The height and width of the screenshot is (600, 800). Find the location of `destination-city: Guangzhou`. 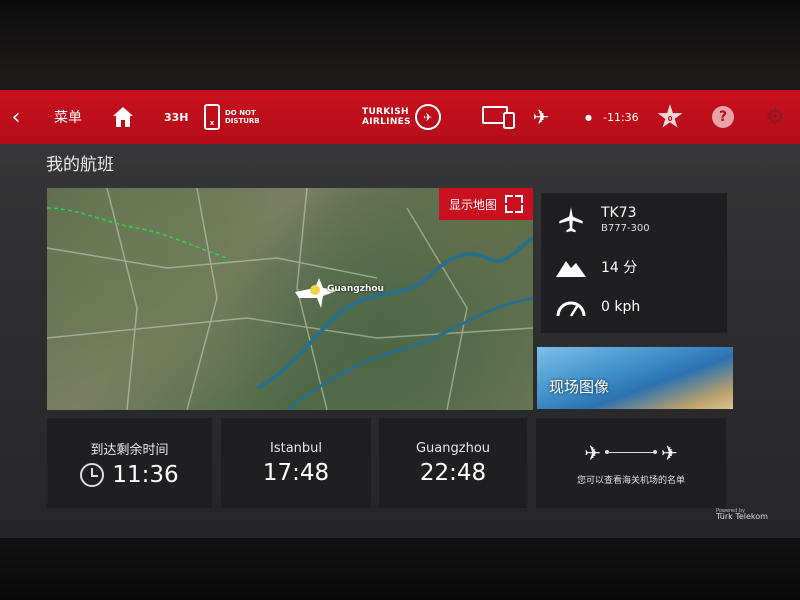

destination-city: Guangzhou is located at coordinates (453, 448).